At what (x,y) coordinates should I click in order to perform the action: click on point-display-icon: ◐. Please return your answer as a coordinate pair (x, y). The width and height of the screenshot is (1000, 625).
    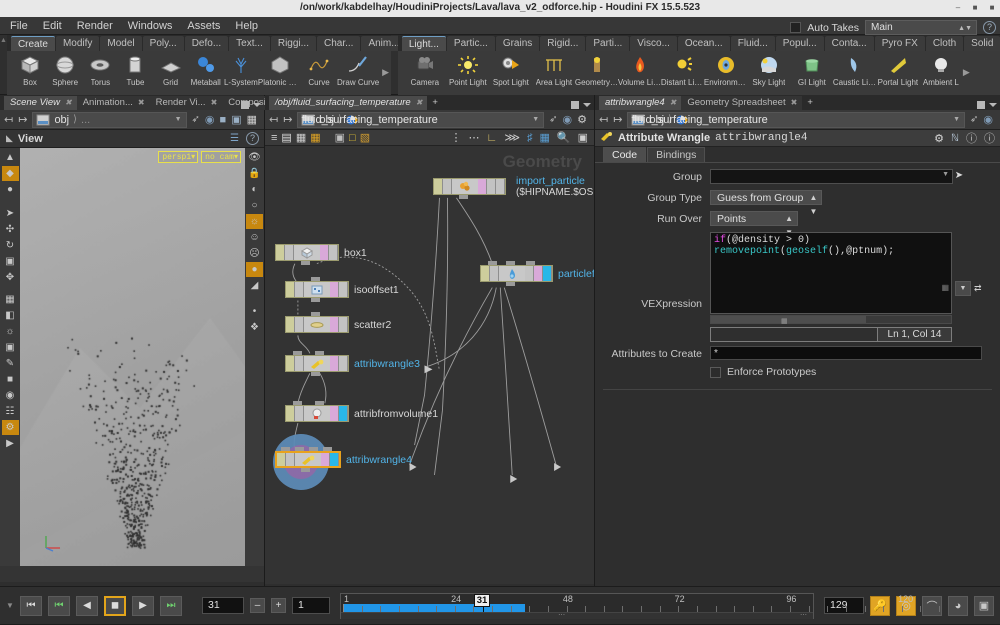
    Looking at the image, I should click on (254, 189).